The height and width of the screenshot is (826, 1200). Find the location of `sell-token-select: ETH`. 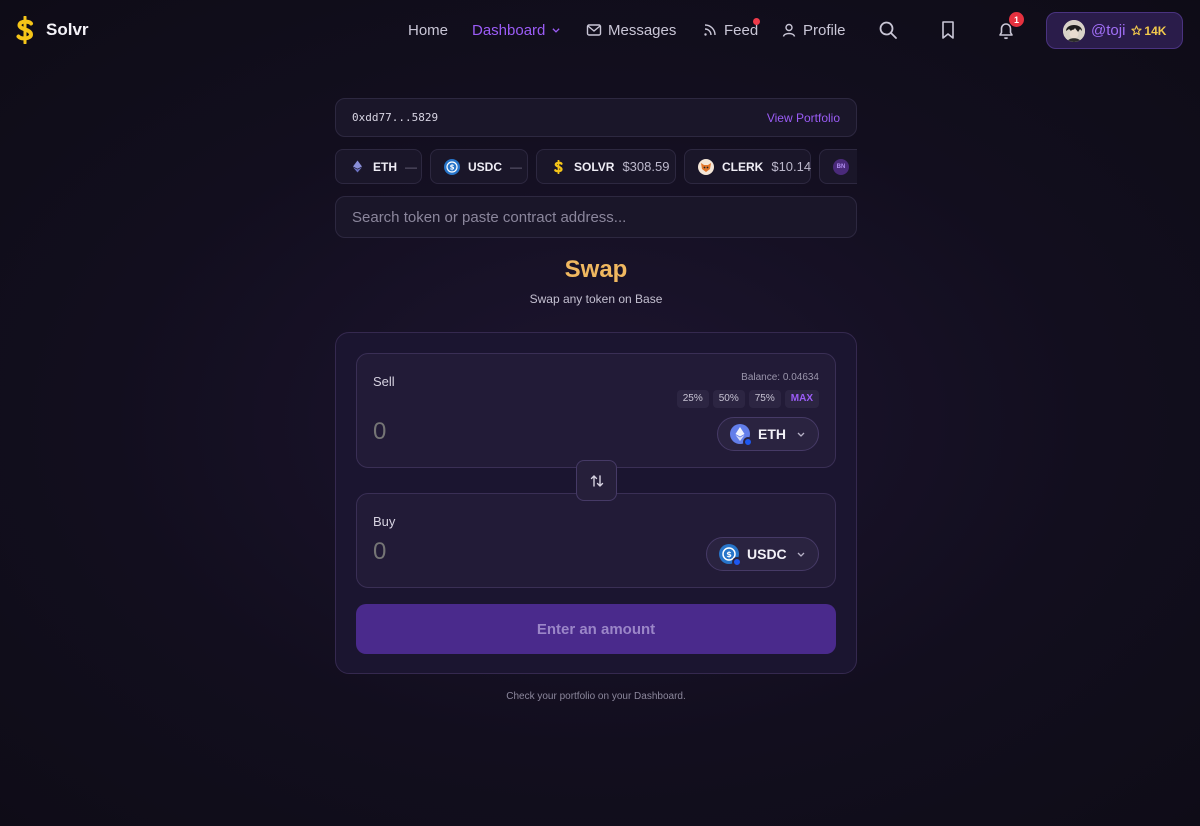

sell-token-select: ETH is located at coordinates (768, 434).